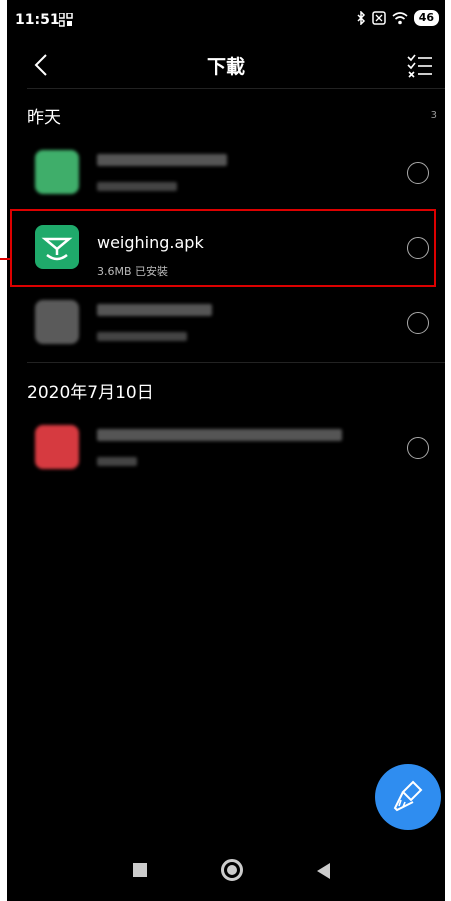  Describe the element at coordinates (44, 118) in the screenshot. I see `section-heading: 昨天` at that location.